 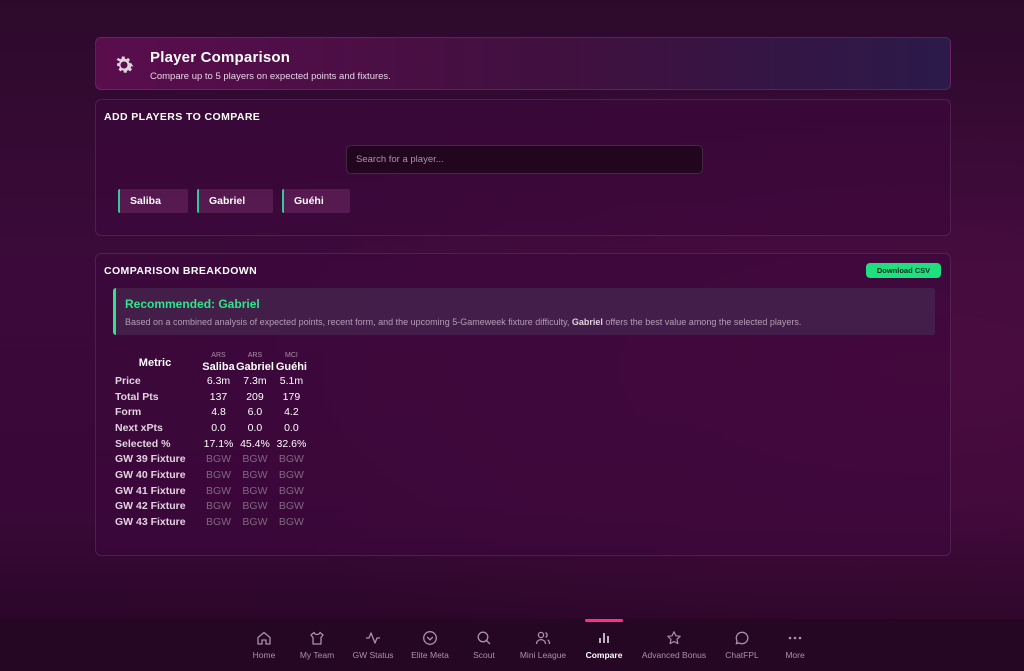 I want to click on row-label: Selected %, so click(x=143, y=443).